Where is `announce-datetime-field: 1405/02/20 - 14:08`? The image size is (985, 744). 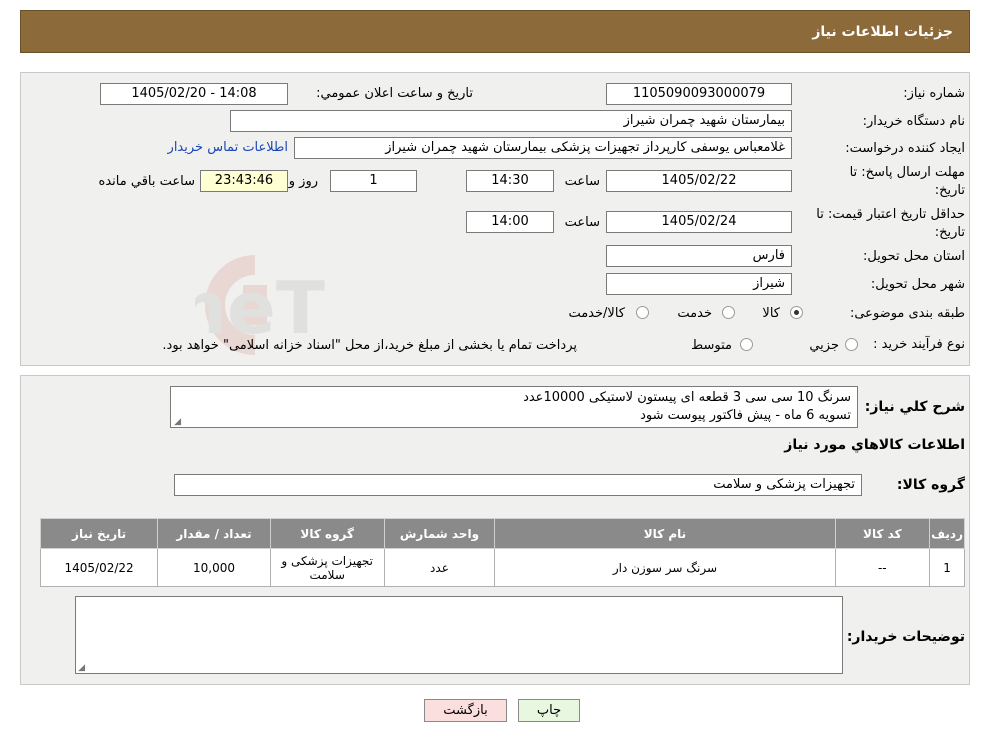 announce-datetime-field: 1405/02/20 - 14:08 is located at coordinates (194, 94).